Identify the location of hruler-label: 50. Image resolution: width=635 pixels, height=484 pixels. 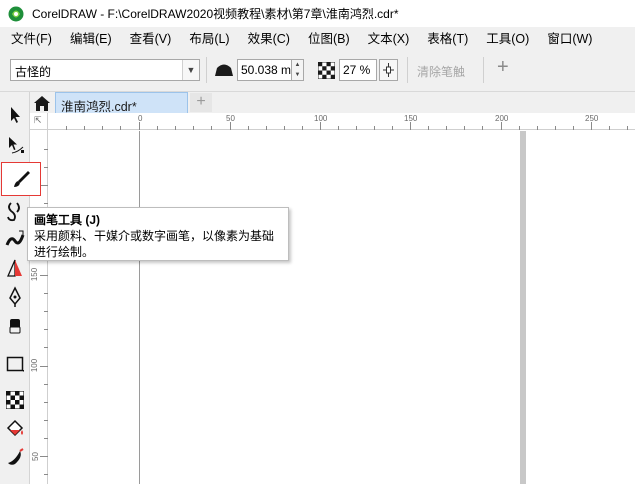
(230, 118).